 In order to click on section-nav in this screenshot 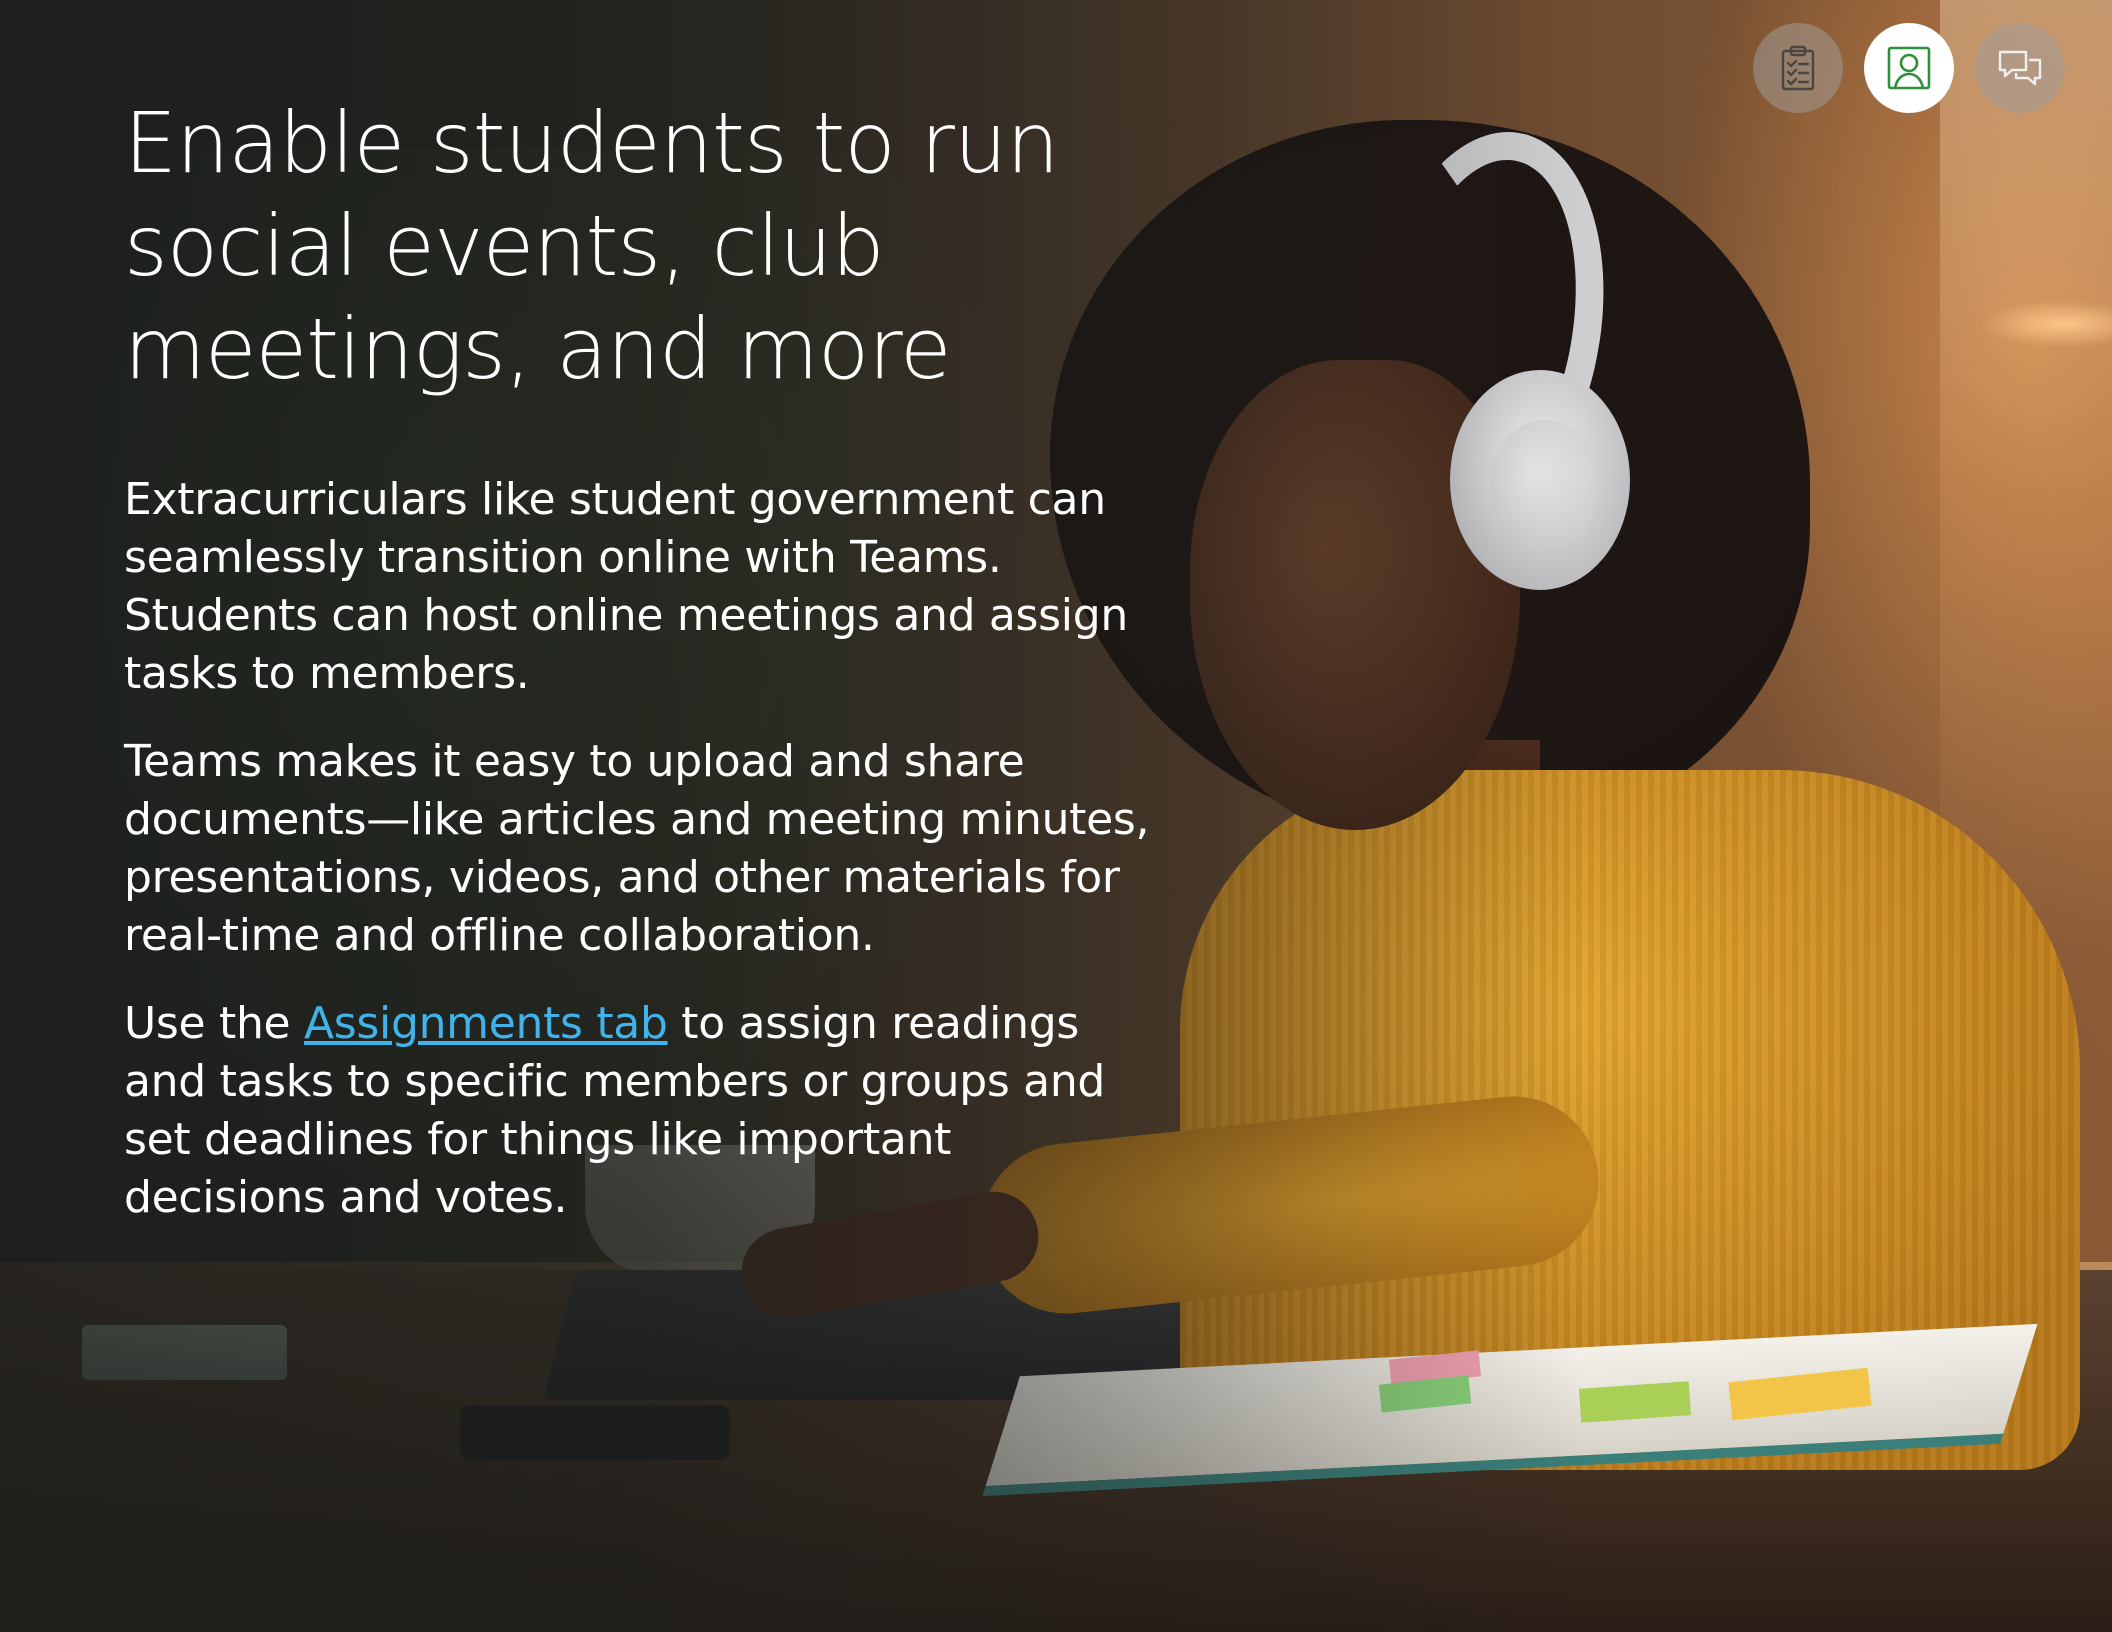, I will do `click(1909, 68)`.